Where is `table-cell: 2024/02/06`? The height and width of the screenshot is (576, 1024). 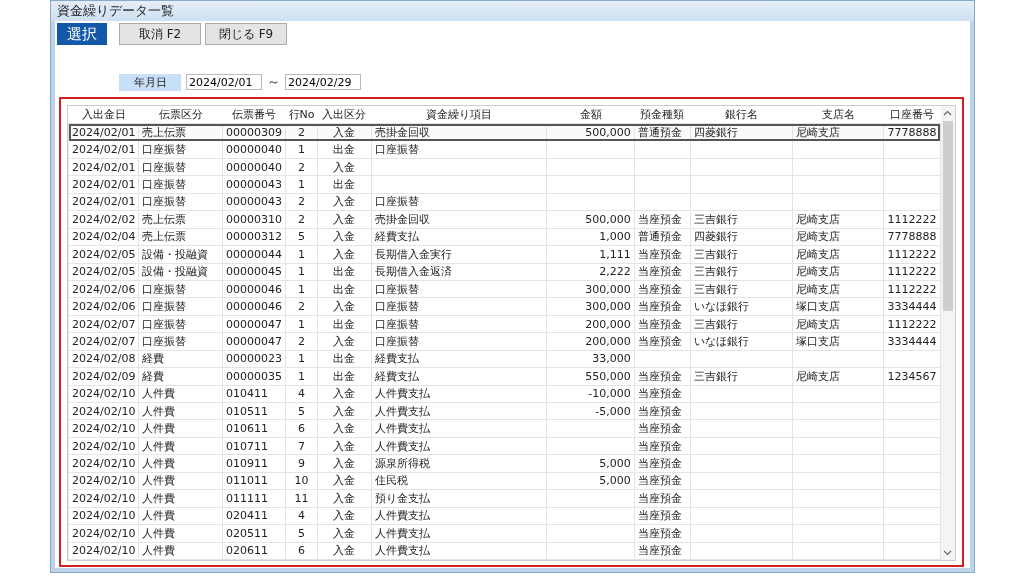
table-cell: 2024/02/06 is located at coordinates (103, 306).